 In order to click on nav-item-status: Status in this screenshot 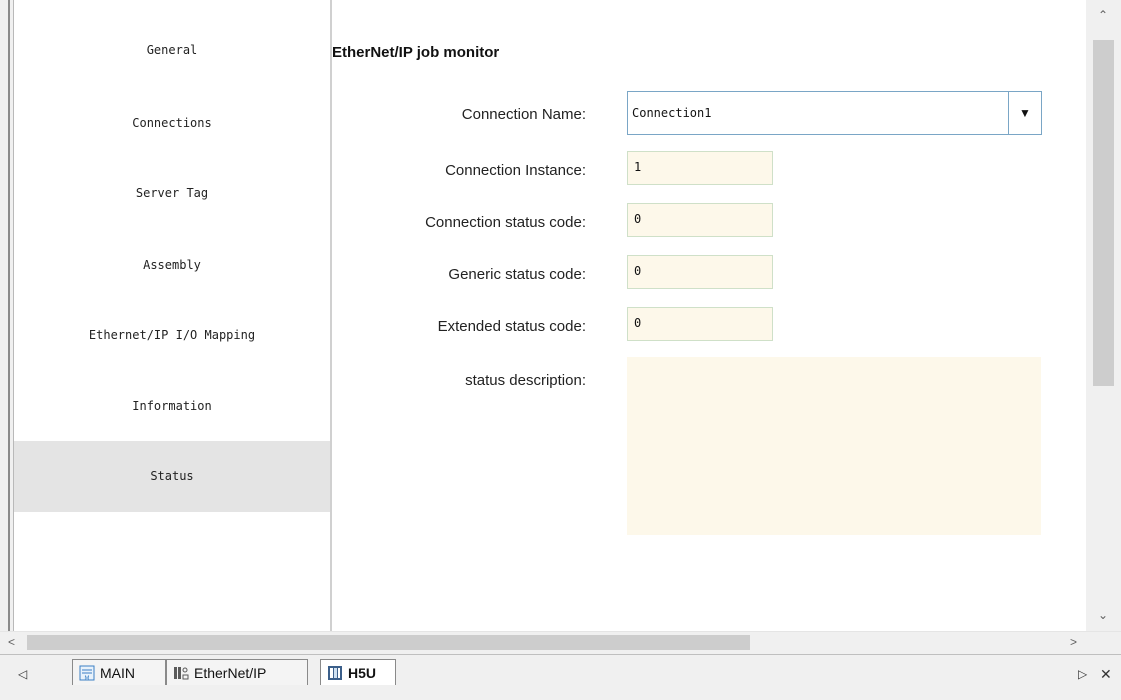, I will do `click(172, 476)`.